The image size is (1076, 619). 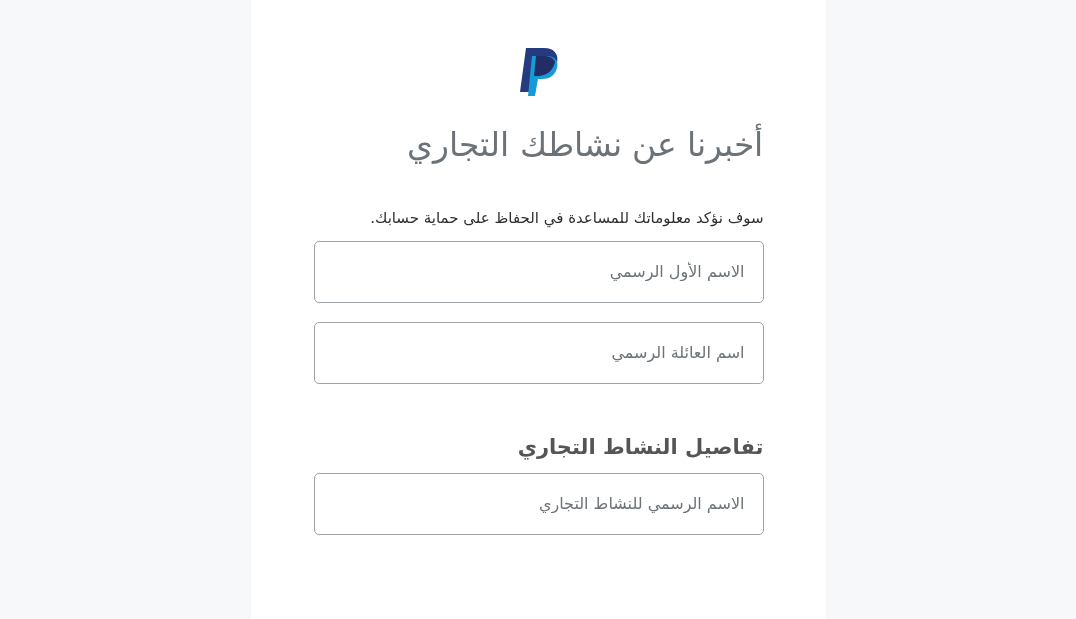 I want to click on page-title: أخبرنا عن نشاطك التجاري, so click(x=585, y=145).